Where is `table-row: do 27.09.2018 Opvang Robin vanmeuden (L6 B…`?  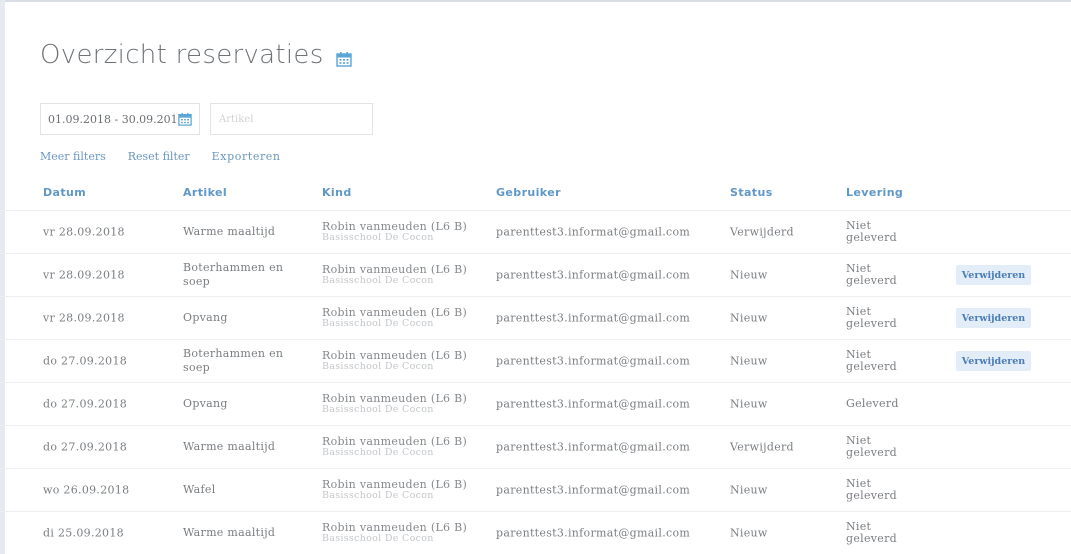 table-row: do 27.09.2018 Opvang Robin vanmeuden (L6 B… is located at coordinates (535, 403).